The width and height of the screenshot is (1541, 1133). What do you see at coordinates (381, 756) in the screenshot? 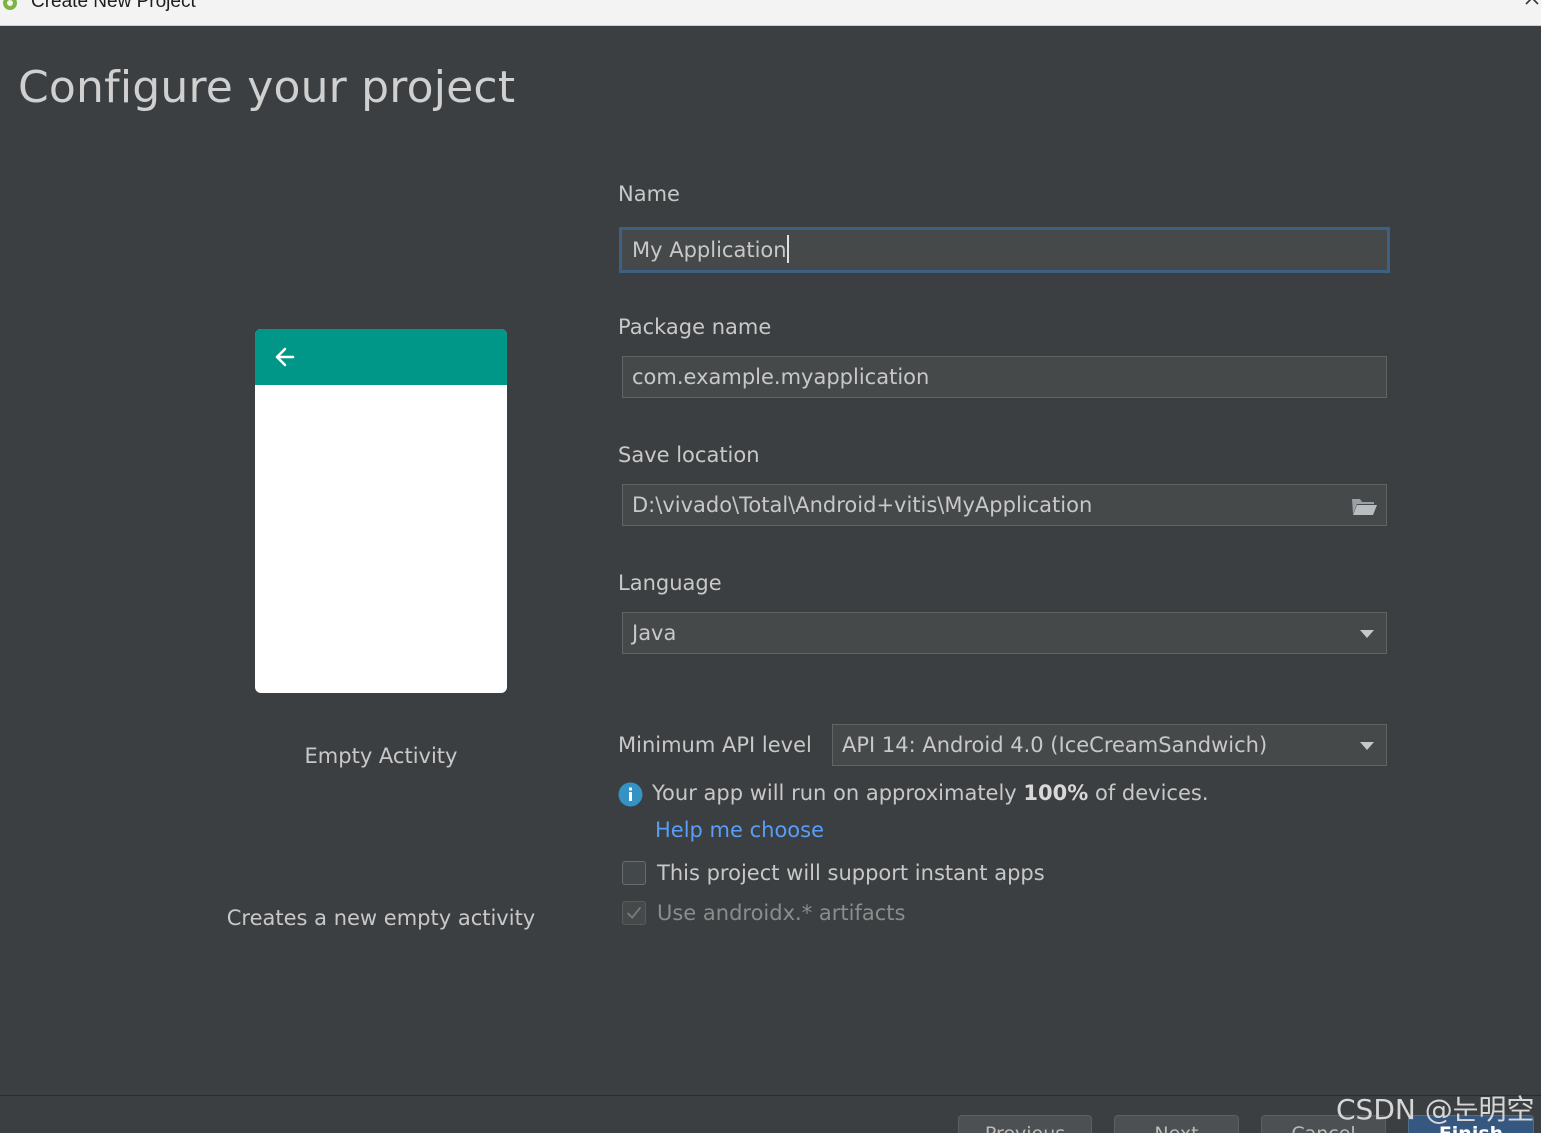
I see `activity-name: Empty Activity` at bounding box center [381, 756].